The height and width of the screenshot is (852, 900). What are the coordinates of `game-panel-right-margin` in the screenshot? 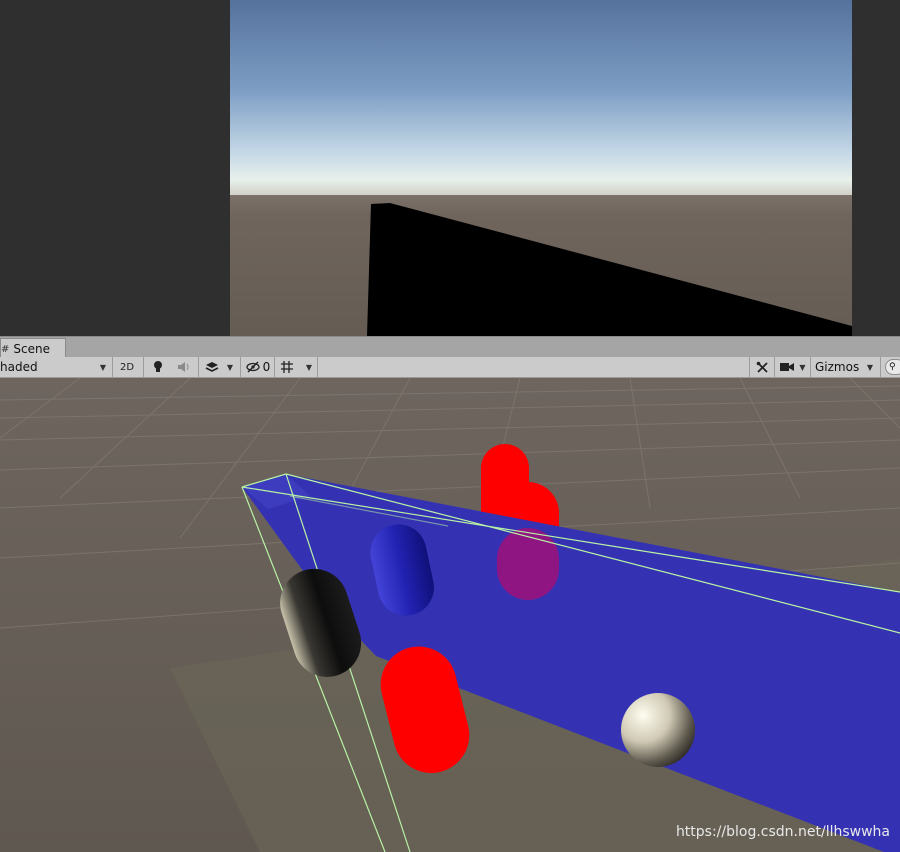 It's located at (876, 168).